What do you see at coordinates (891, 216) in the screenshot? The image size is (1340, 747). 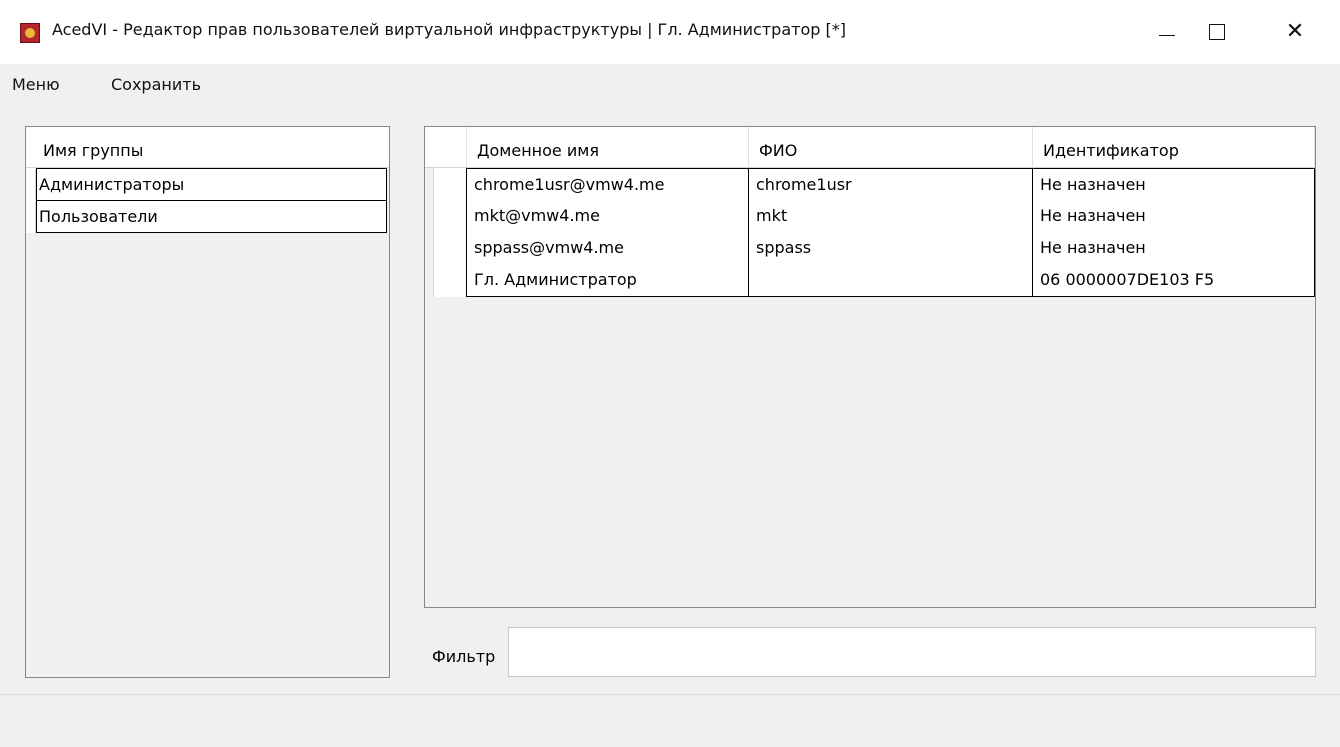 I see `cell-fio: mkt` at bounding box center [891, 216].